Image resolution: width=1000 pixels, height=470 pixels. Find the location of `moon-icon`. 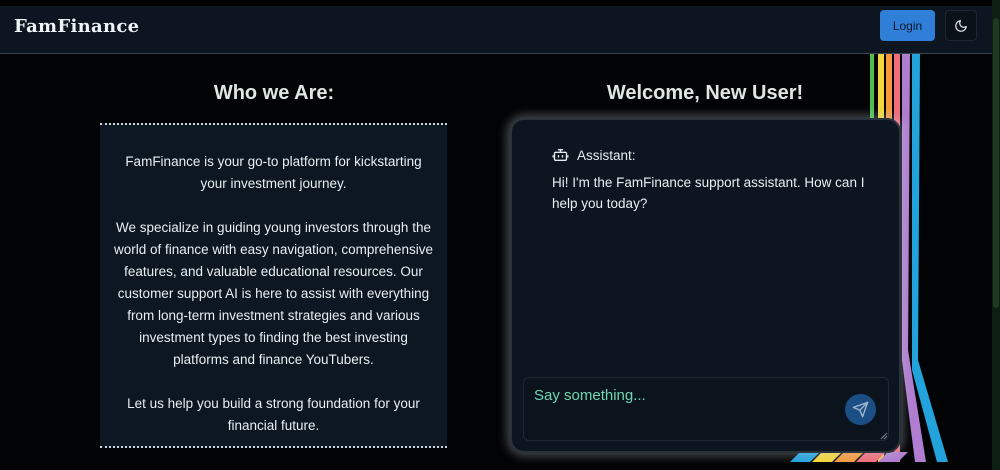

moon-icon is located at coordinates (961, 25).